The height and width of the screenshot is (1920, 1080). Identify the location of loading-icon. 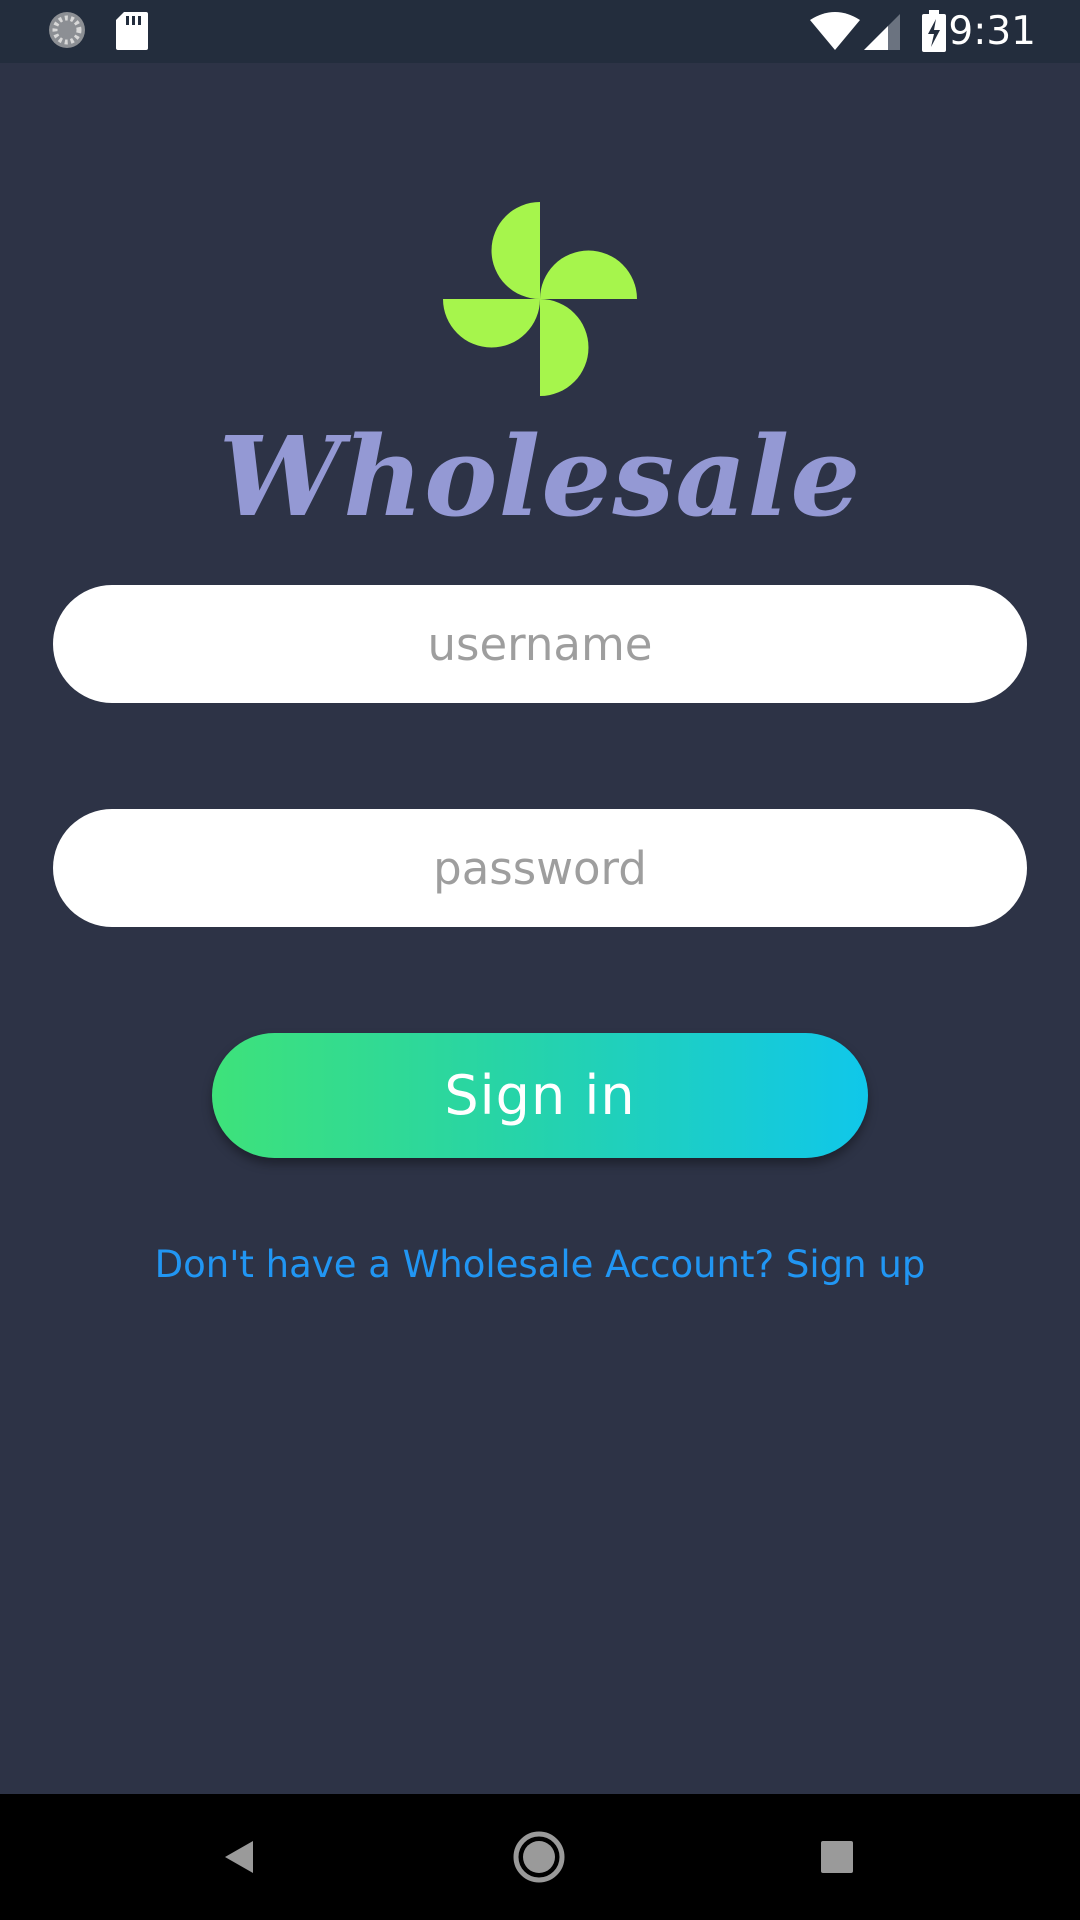
(67, 32).